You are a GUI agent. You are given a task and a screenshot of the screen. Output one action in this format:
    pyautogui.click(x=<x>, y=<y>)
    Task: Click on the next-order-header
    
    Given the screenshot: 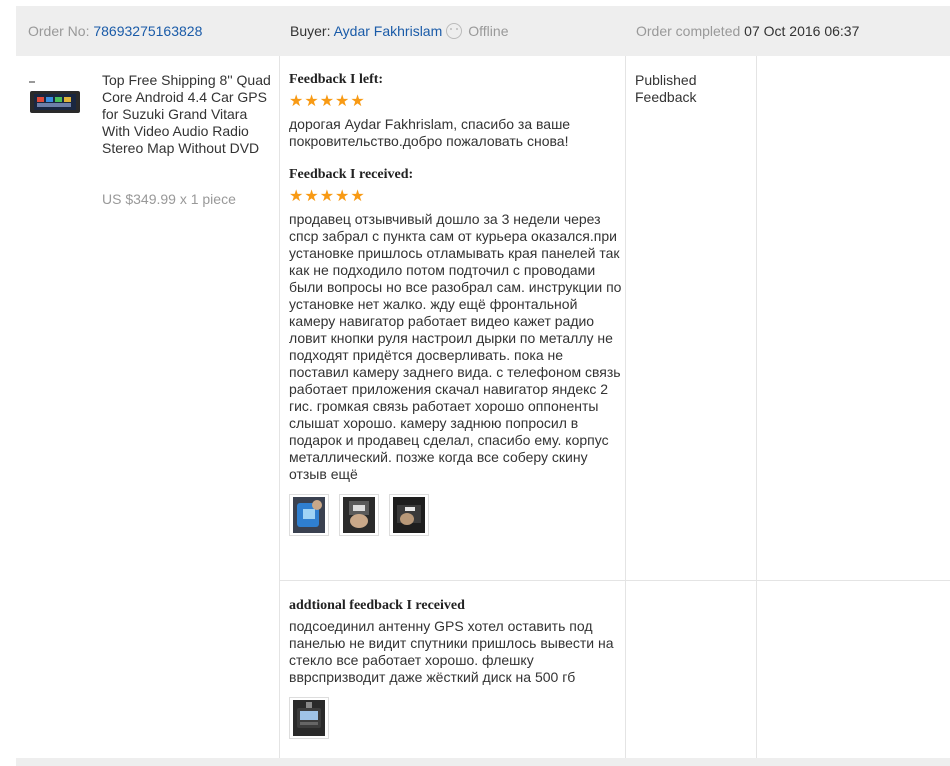 What is the action you would take?
    pyautogui.click(x=483, y=762)
    